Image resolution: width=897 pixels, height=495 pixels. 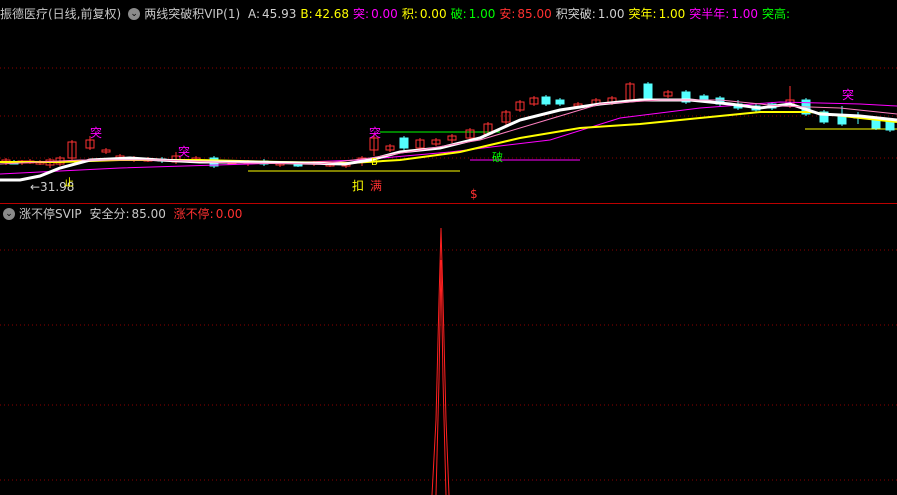 I want to click on tu-marker-2: 突, so click(x=184, y=152).